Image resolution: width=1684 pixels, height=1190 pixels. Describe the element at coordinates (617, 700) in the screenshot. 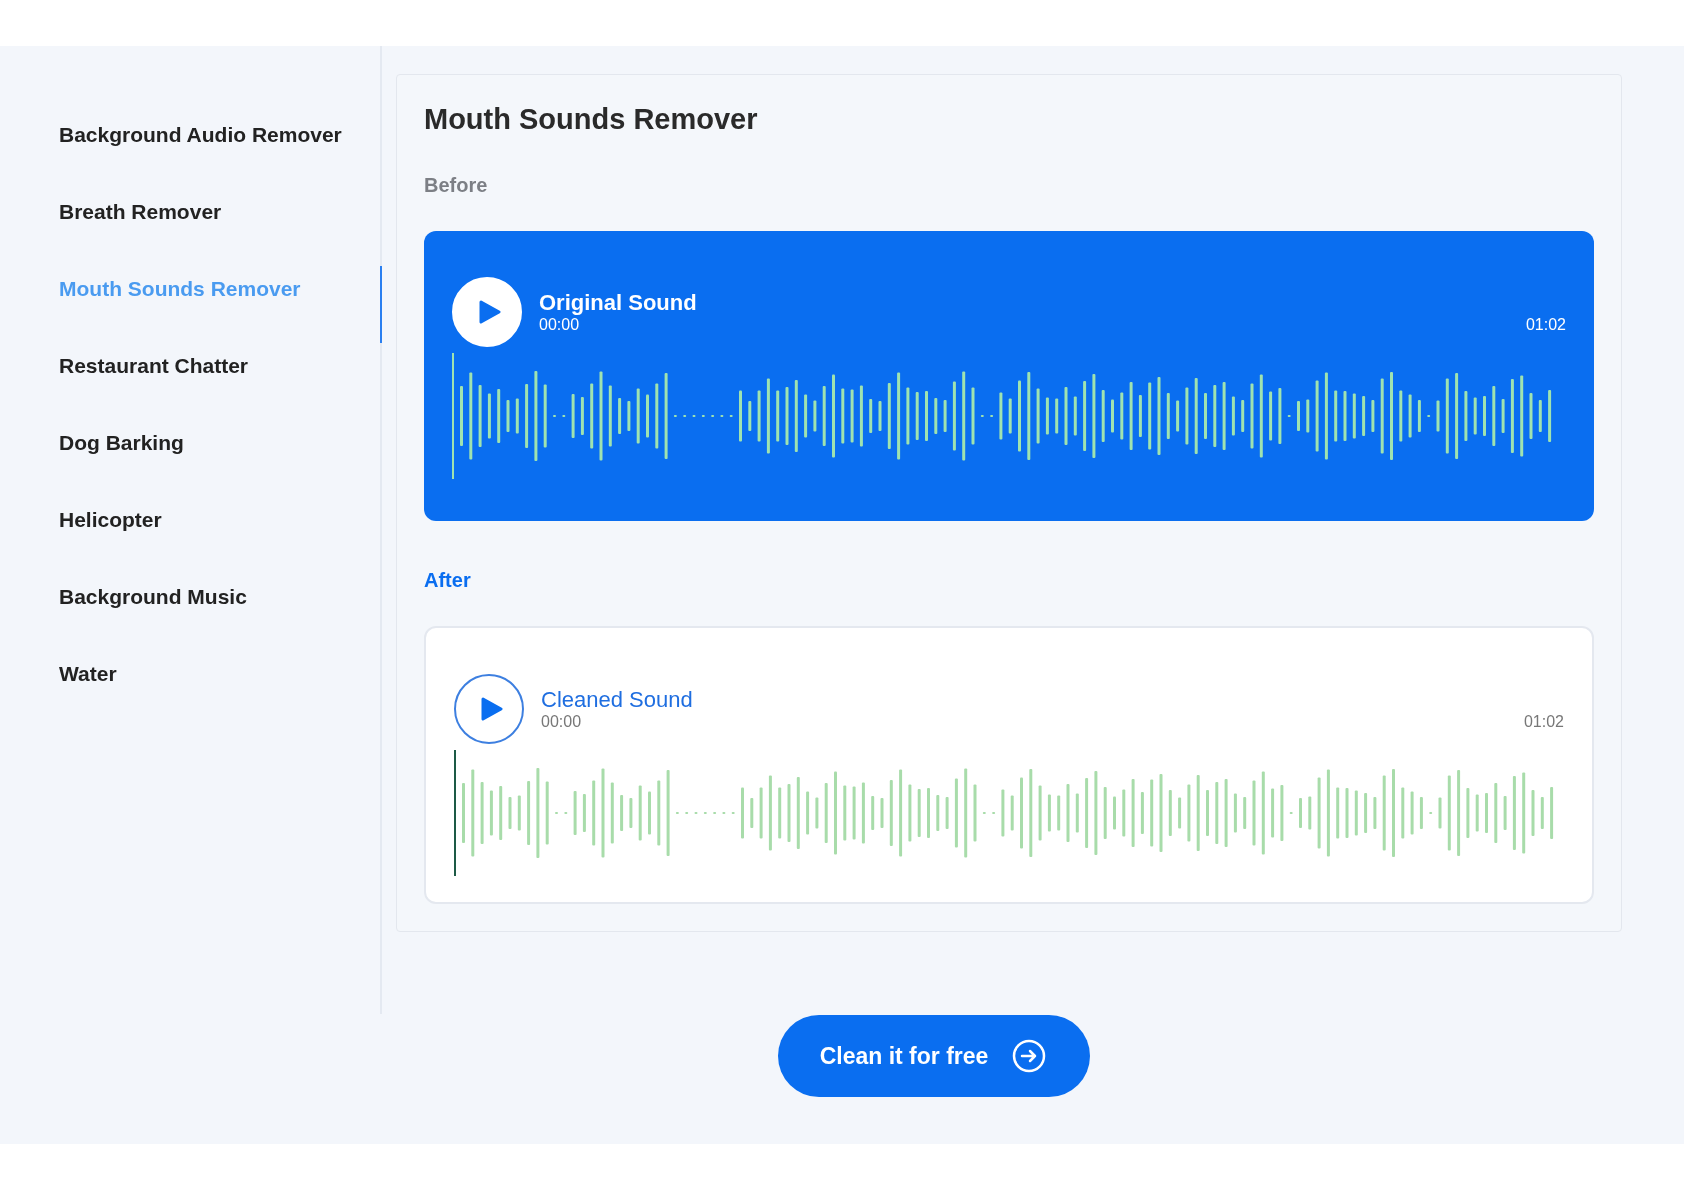

I see `track-title: Cleaned Sound` at that location.